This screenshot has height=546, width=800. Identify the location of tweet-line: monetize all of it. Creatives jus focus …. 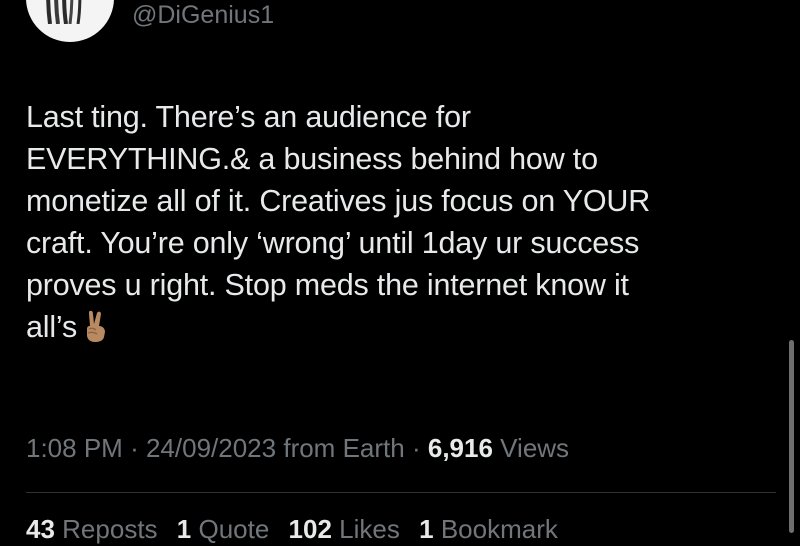
(338, 201).